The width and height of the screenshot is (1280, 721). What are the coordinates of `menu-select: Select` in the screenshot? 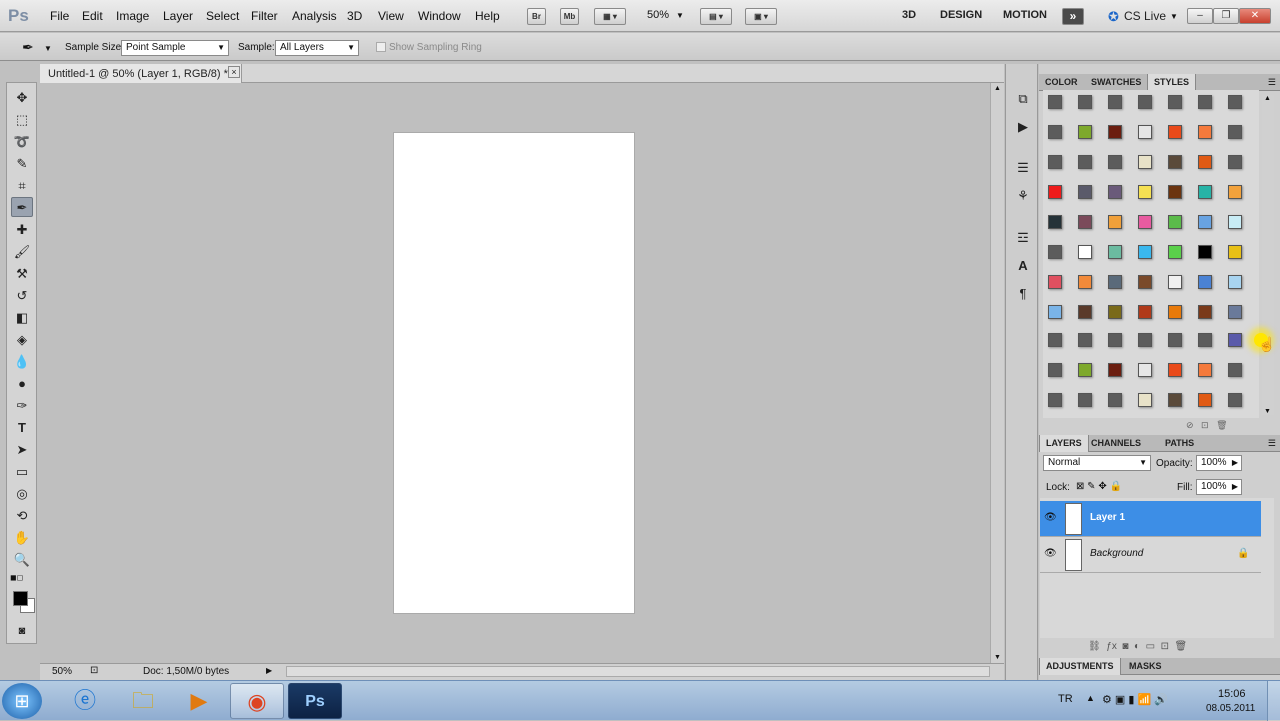 It's located at (222, 16).